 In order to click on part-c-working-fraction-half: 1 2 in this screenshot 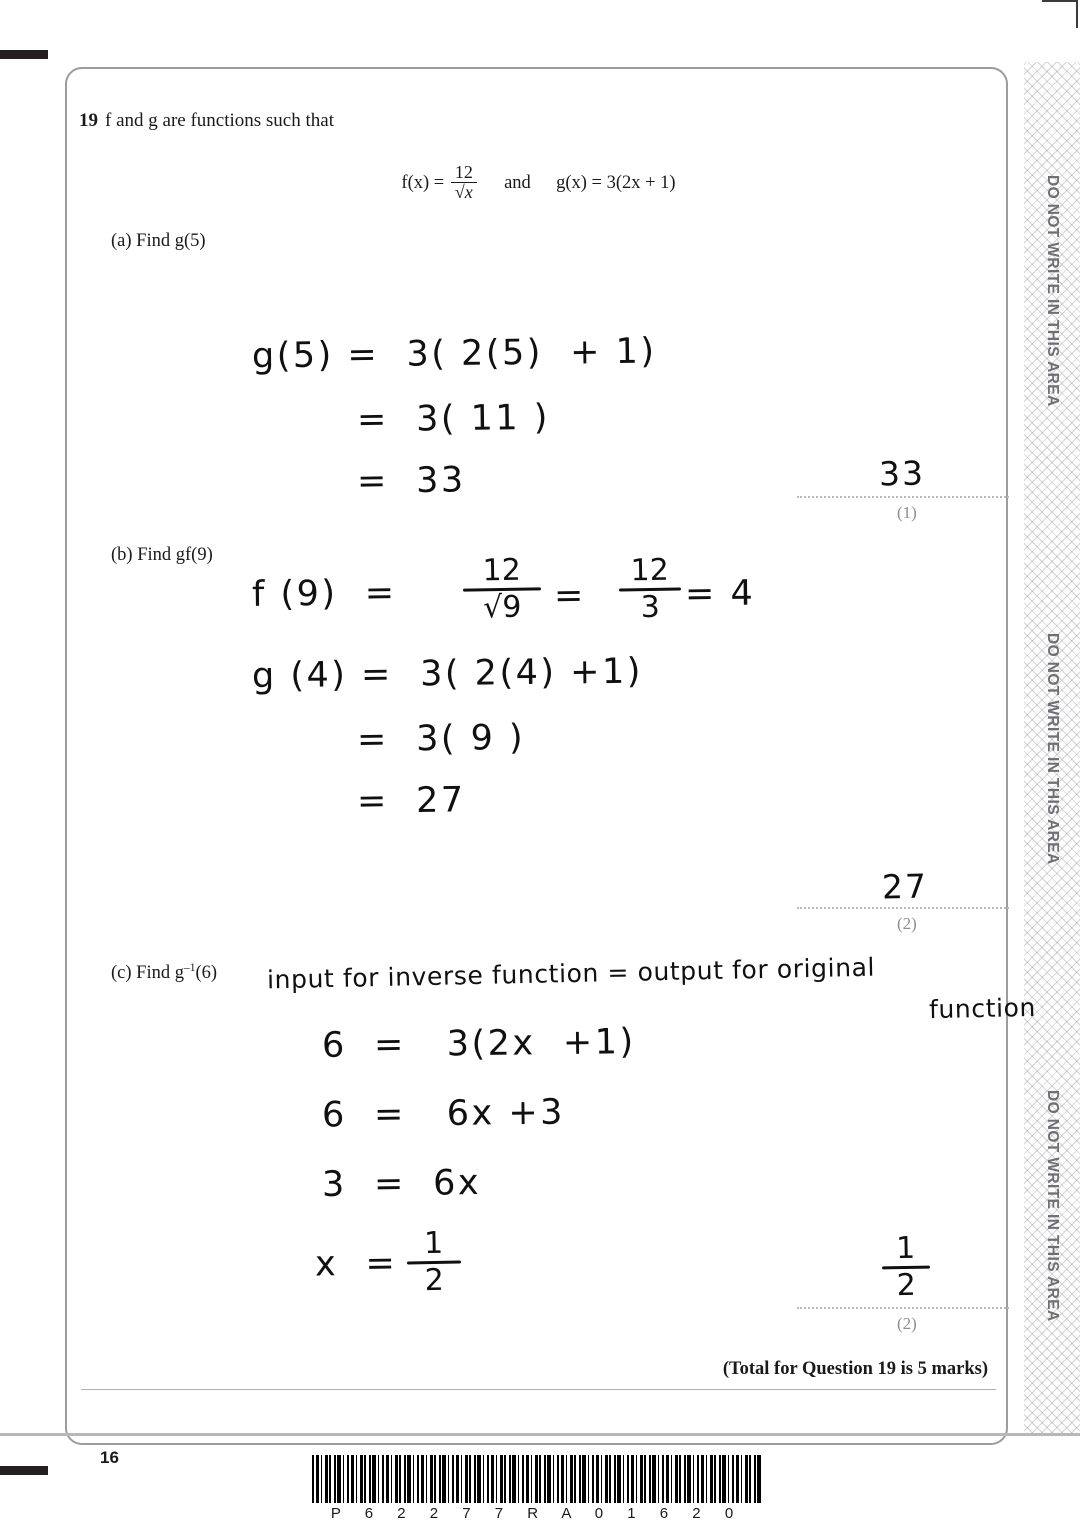, I will do `click(434, 1262)`.